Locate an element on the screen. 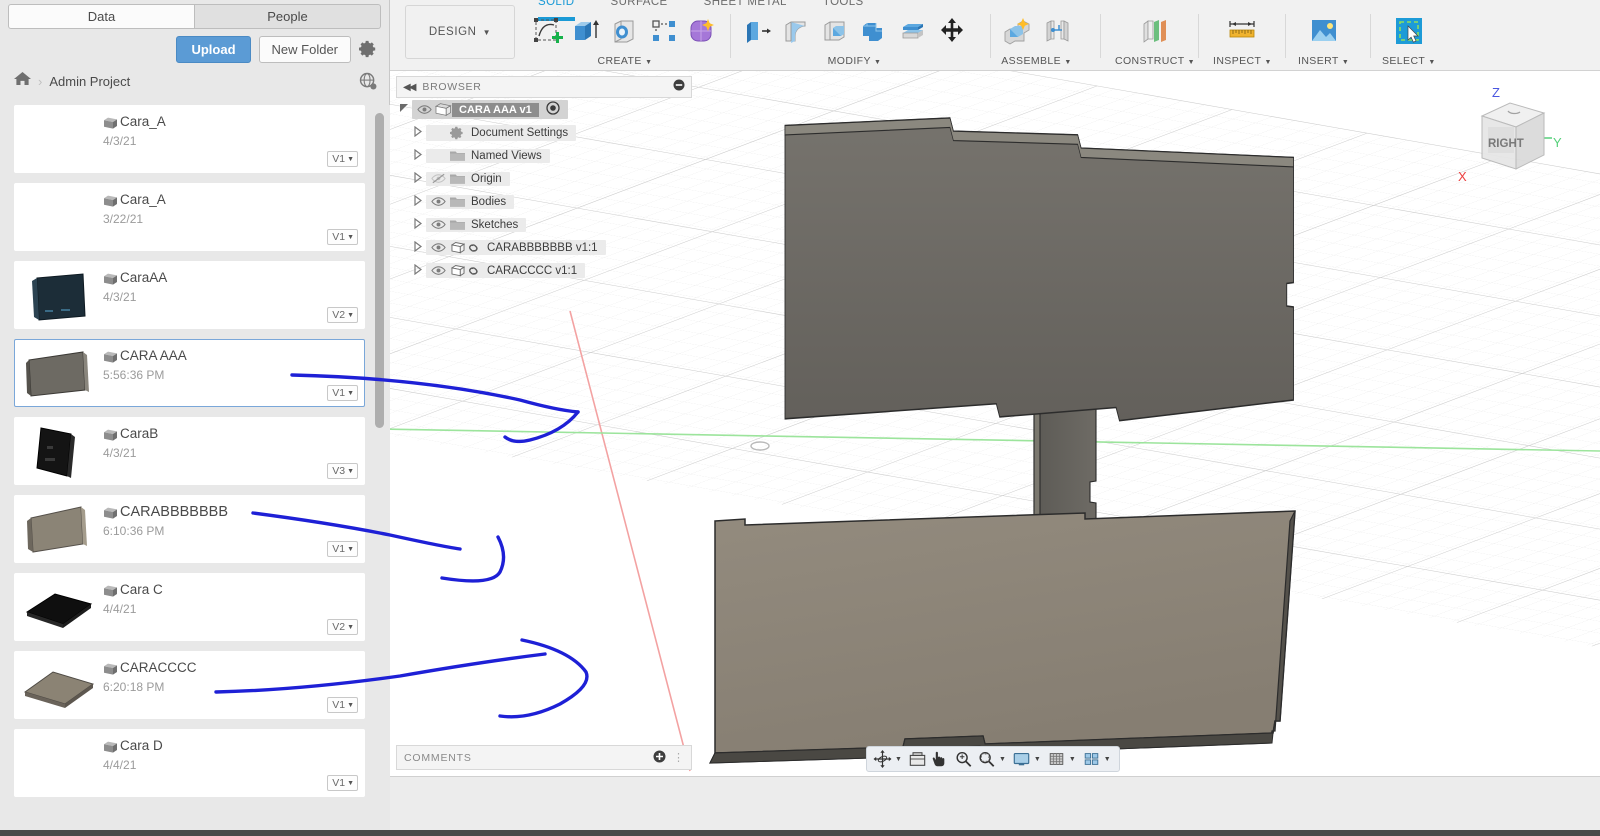 The width and height of the screenshot is (1600, 836). tree-node-pill: Named Views is located at coordinates (488, 155).